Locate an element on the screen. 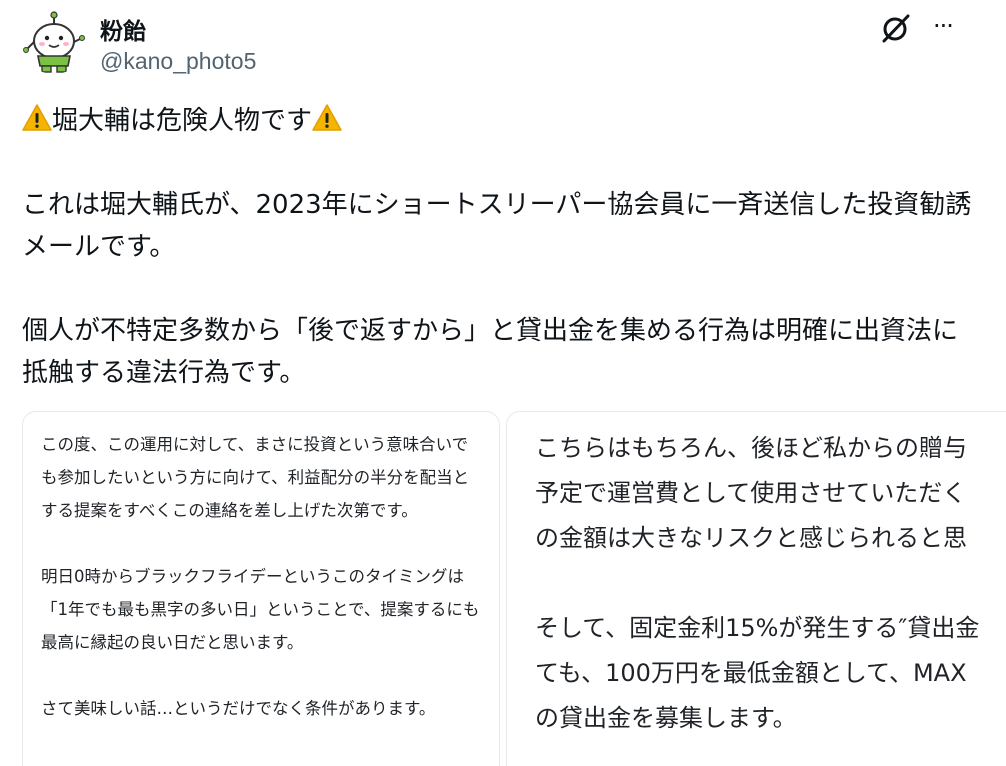 The width and height of the screenshot is (1006, 766). image-text: の金額は大きなリスクと感じられると思 is located at coordinates (751, 538).